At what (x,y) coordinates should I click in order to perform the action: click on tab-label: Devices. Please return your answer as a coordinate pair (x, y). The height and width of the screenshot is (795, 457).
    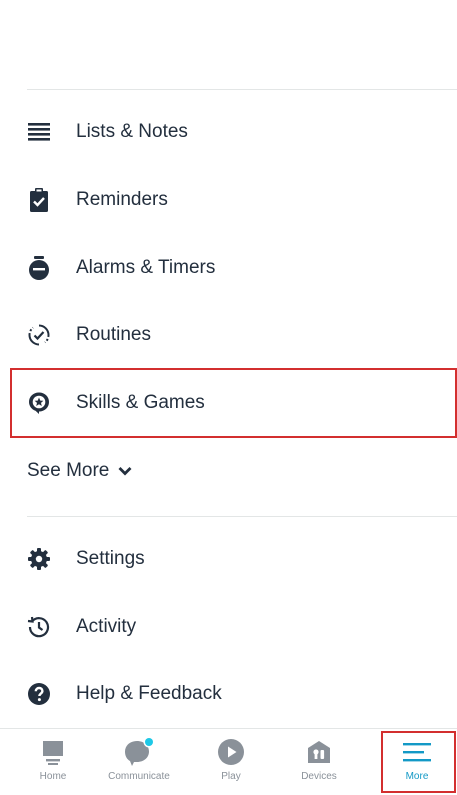
    Looking at the image, I should click on (319, 776).